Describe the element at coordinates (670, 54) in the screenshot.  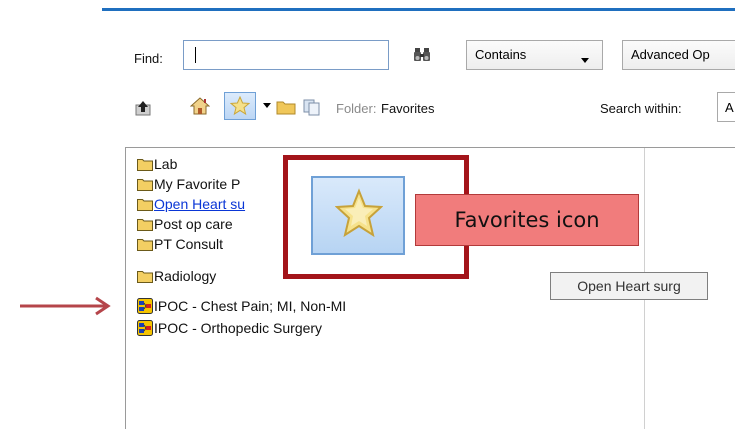
I see `advanced-options-label: Advanced Op` at that location.